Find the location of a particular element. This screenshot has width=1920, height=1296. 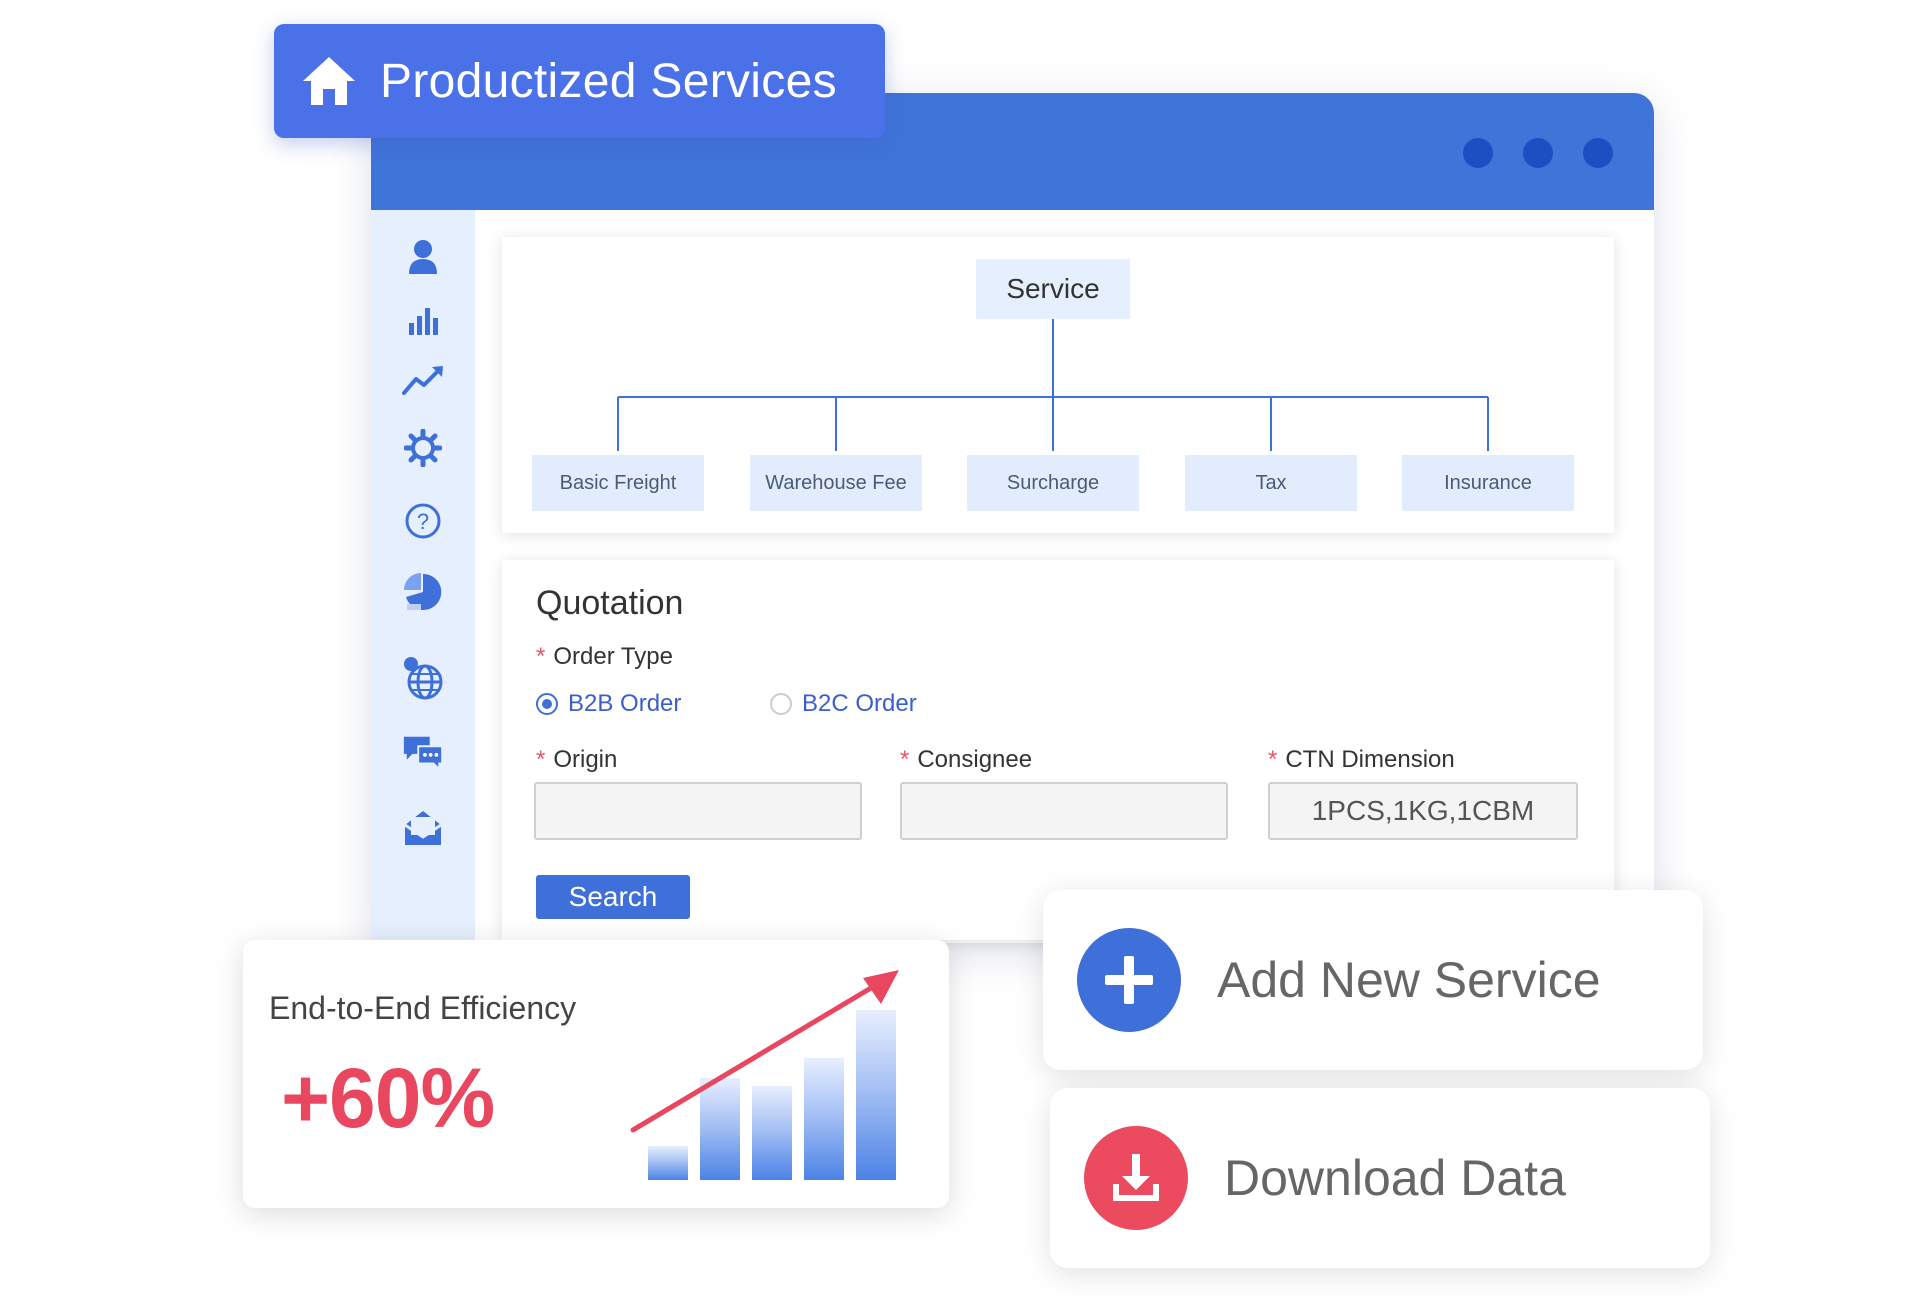

ctn-dimension-input: 1PCS,1KG,1CBM is located at coordinates (1423, 811).